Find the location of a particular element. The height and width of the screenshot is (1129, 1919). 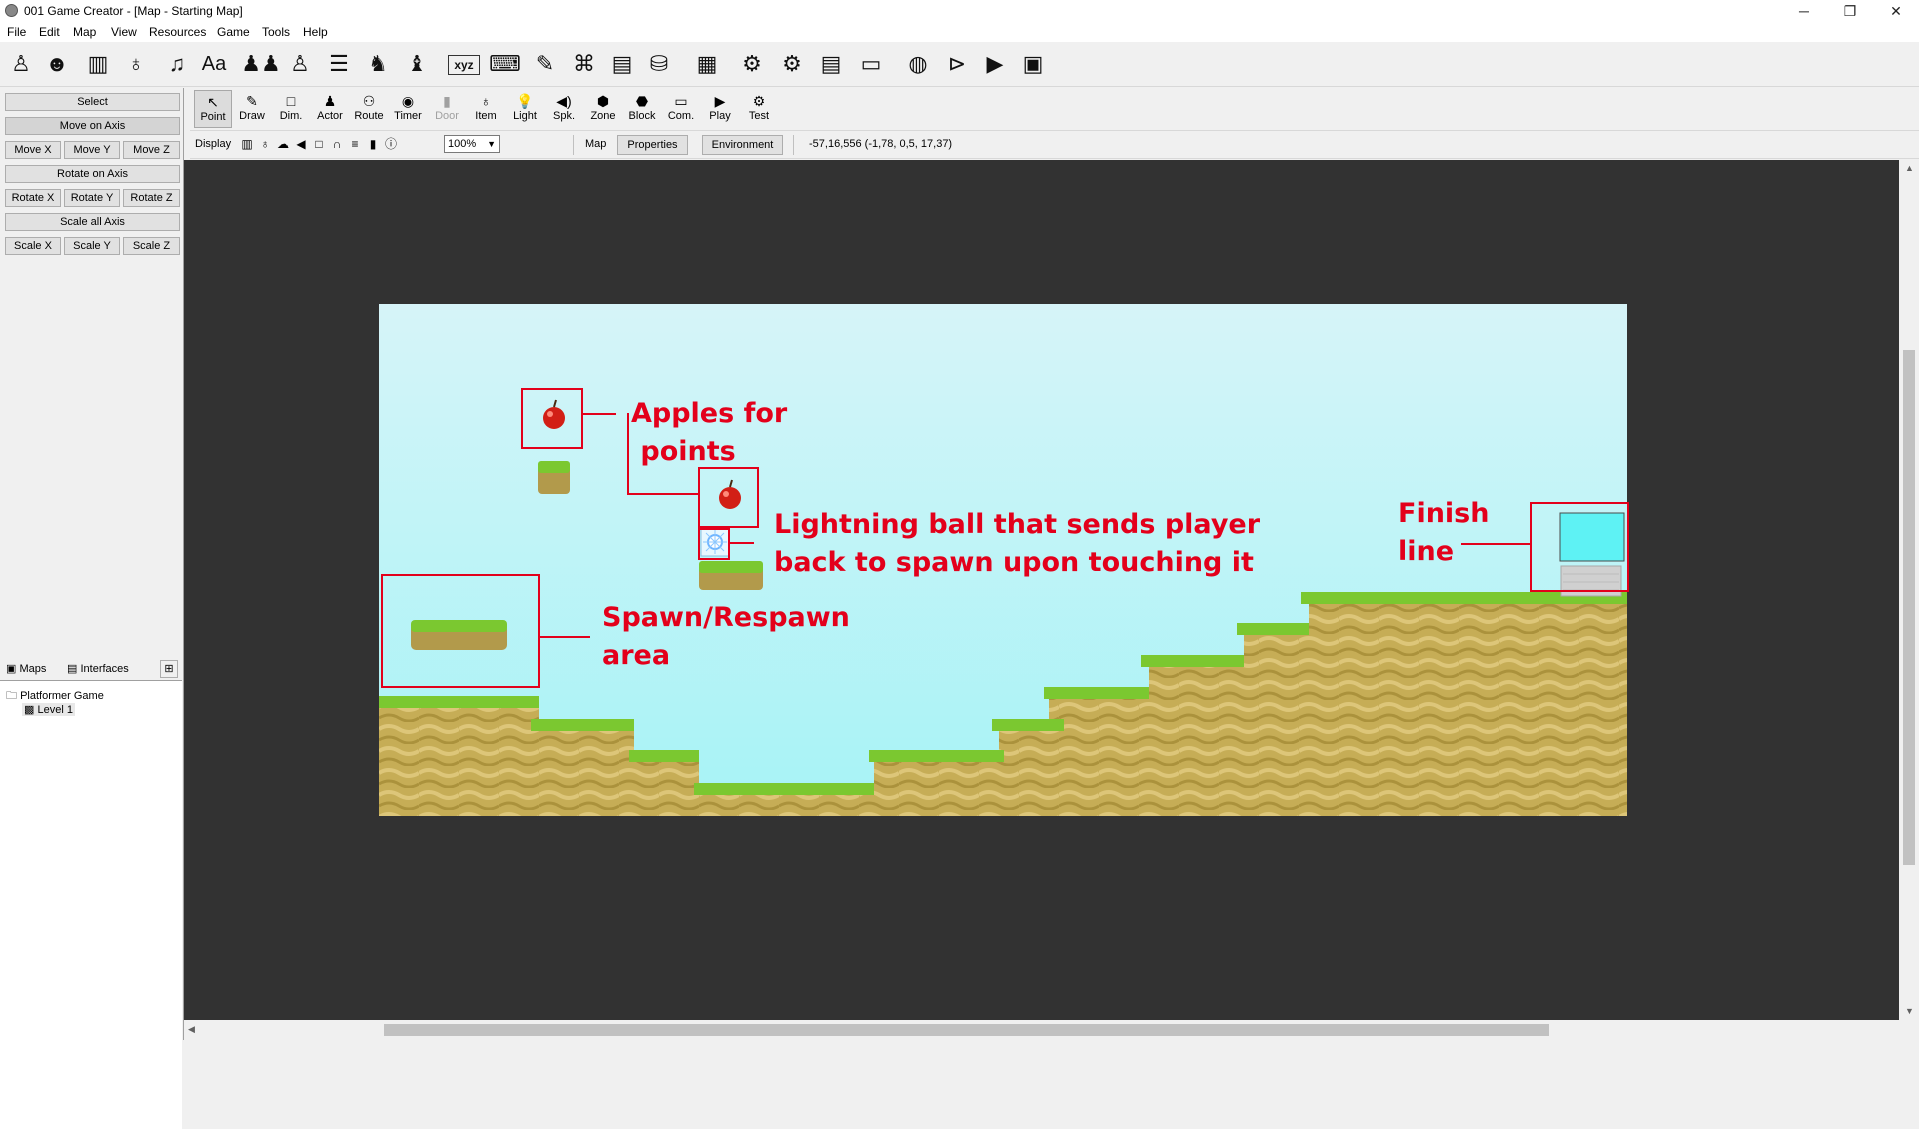

drive-icon: ▤ is located at coordinates (622, 64).